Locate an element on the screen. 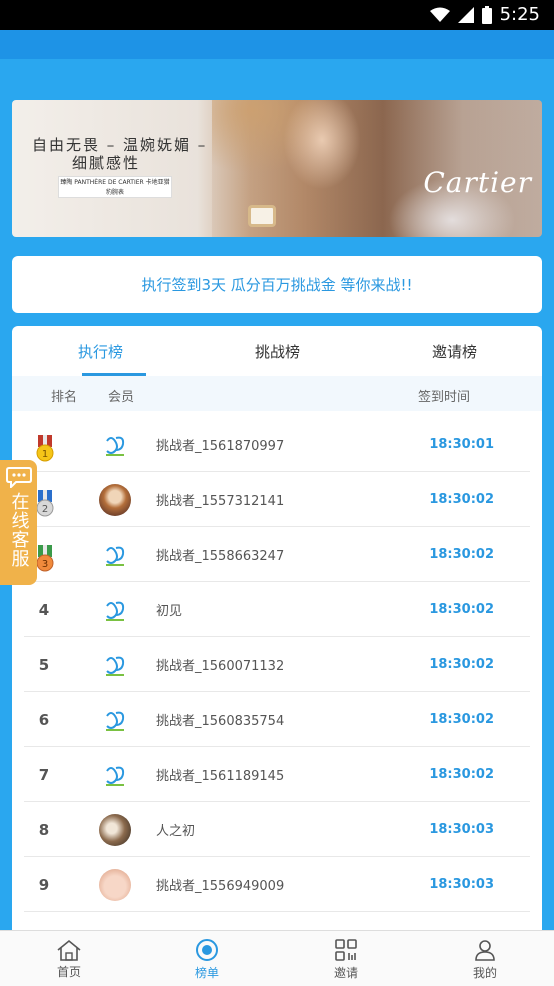  bronze-medal-icon: 3 is located at coordinates (45, 558).